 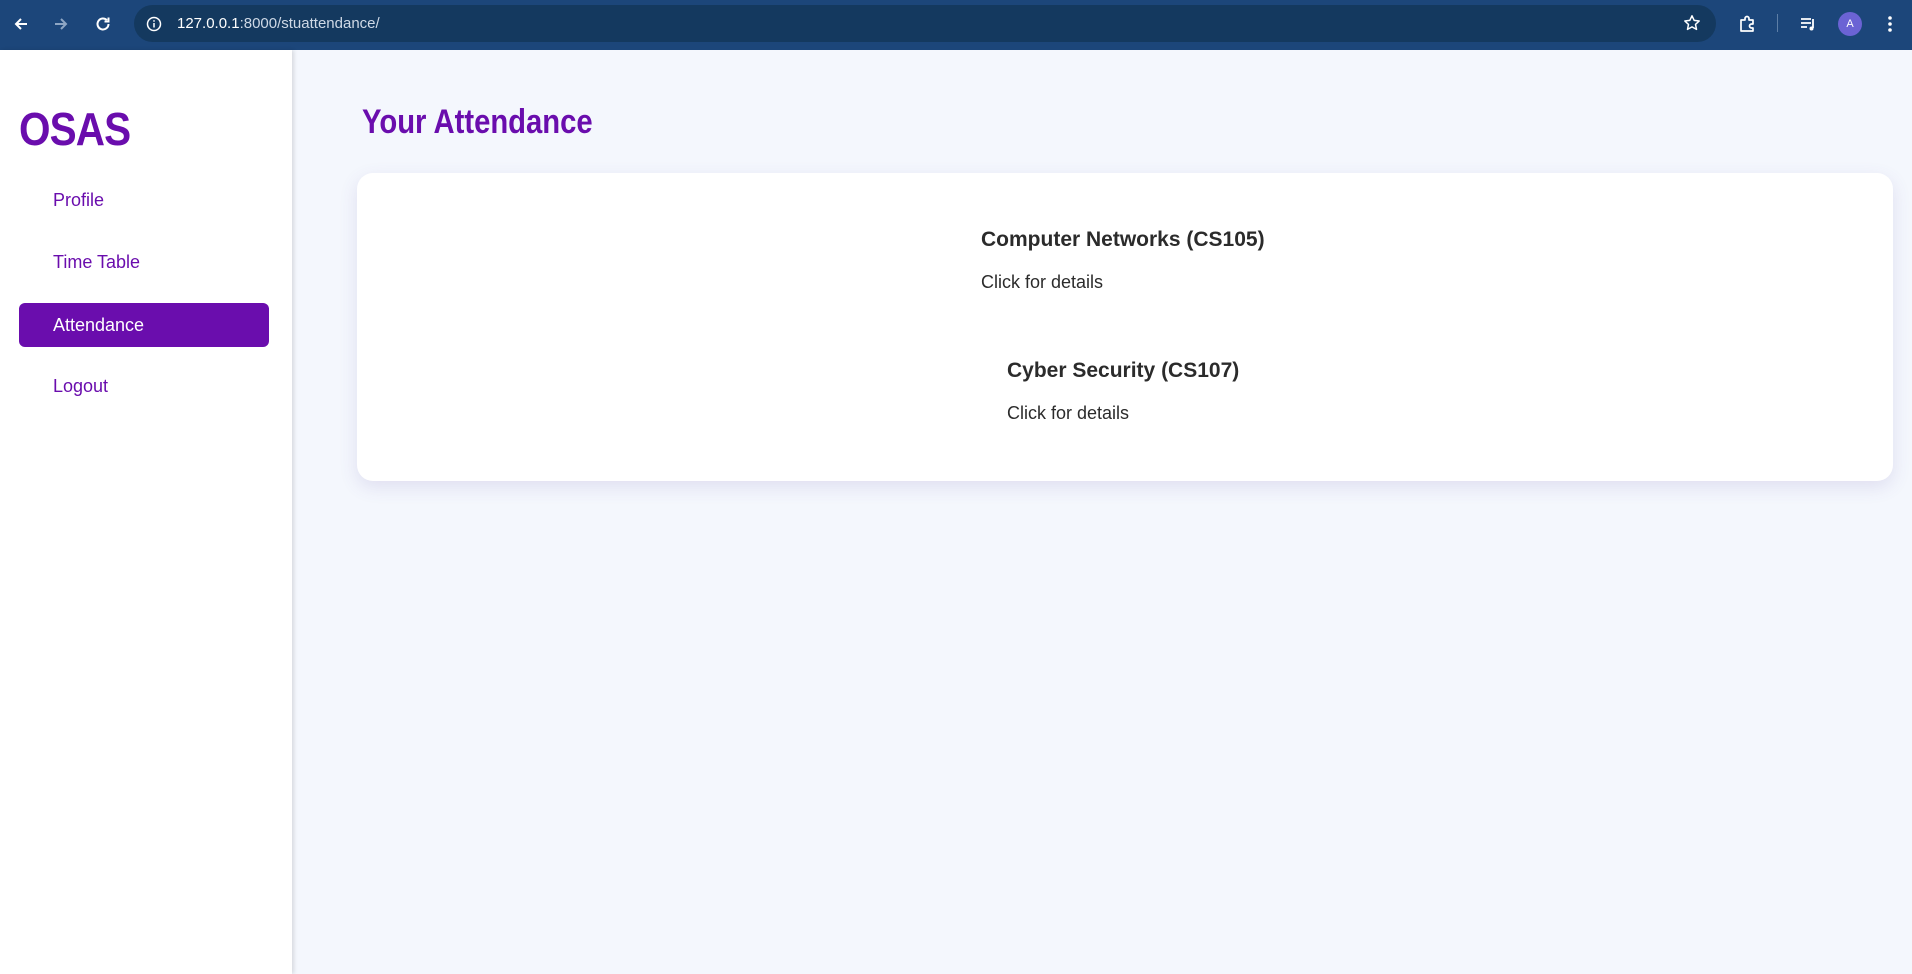 What do you see at coordinates (1808, 24) in the screenshot?
I see `media-queue-icon` at bounding box center [1808, 24].